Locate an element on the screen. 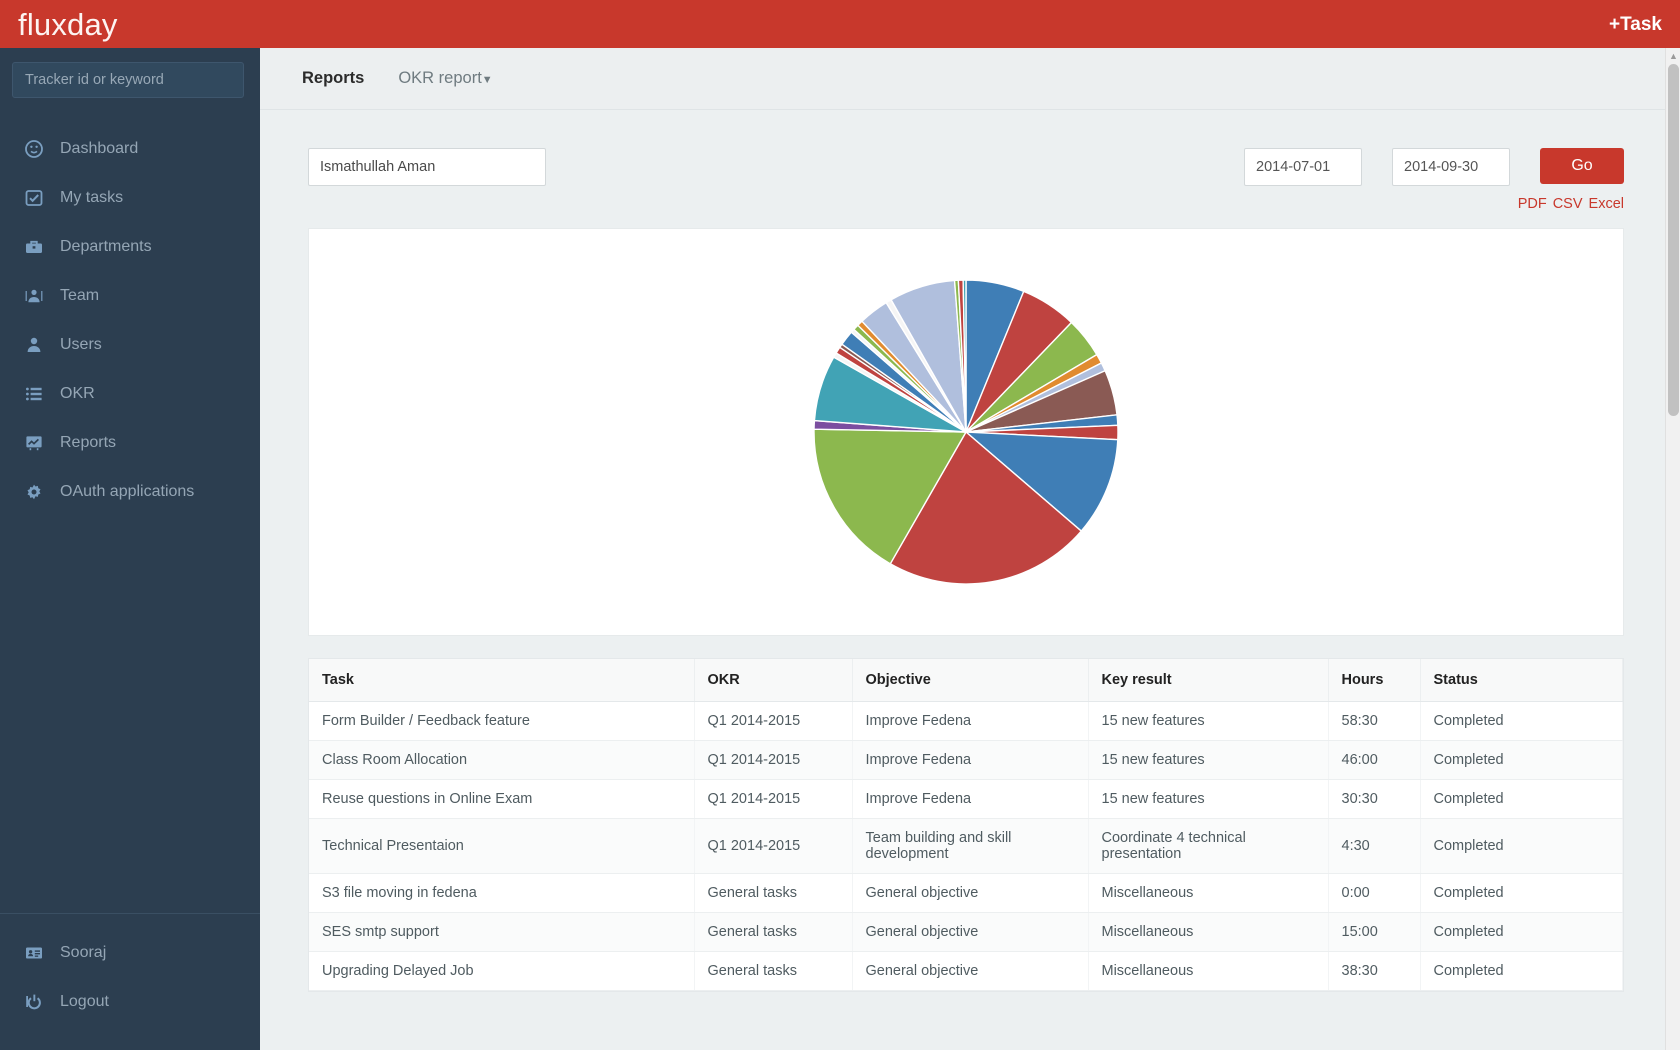  cell-hours: 0:00 is located at coordinates (1374, 893).